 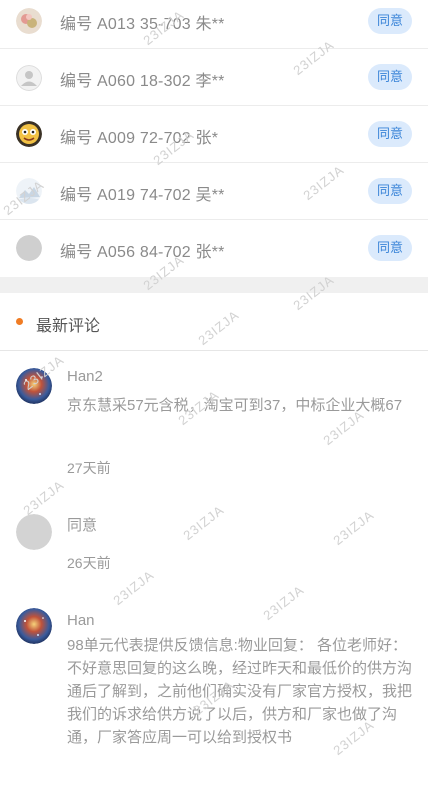 I want to click on vote-row: 编号 A013 35-703 朱** 同意, so click(x=214, y=24).